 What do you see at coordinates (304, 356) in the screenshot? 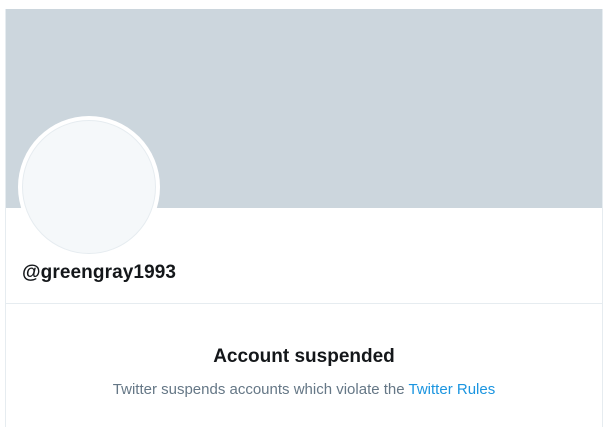
I see `suspension-title: Account suspended` at bounding box center [304, 356].